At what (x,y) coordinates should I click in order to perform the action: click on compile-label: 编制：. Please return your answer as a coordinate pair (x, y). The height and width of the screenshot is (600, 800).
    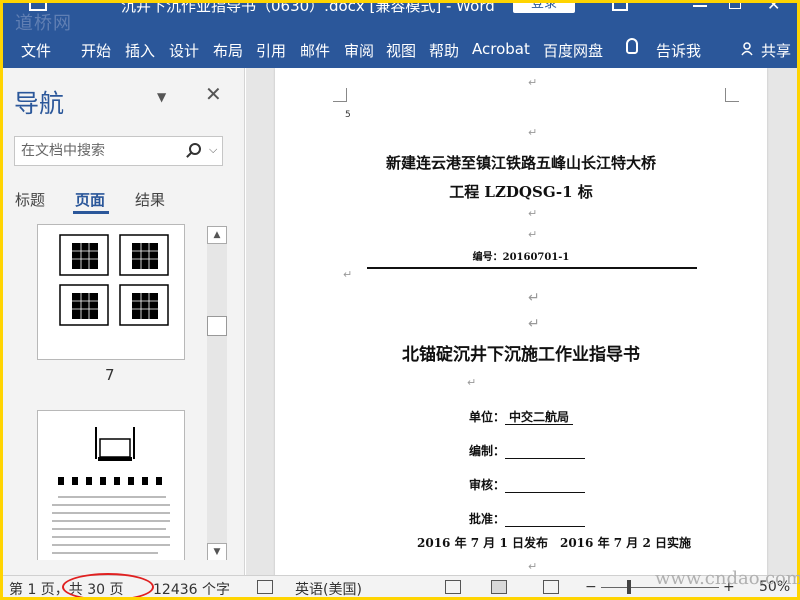
    Looking at the image, I should click on (487, 451).